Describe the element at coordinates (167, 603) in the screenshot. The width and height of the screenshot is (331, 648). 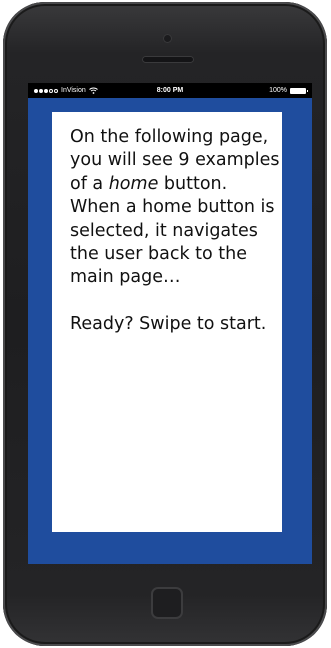
I see `home-button` at that location.